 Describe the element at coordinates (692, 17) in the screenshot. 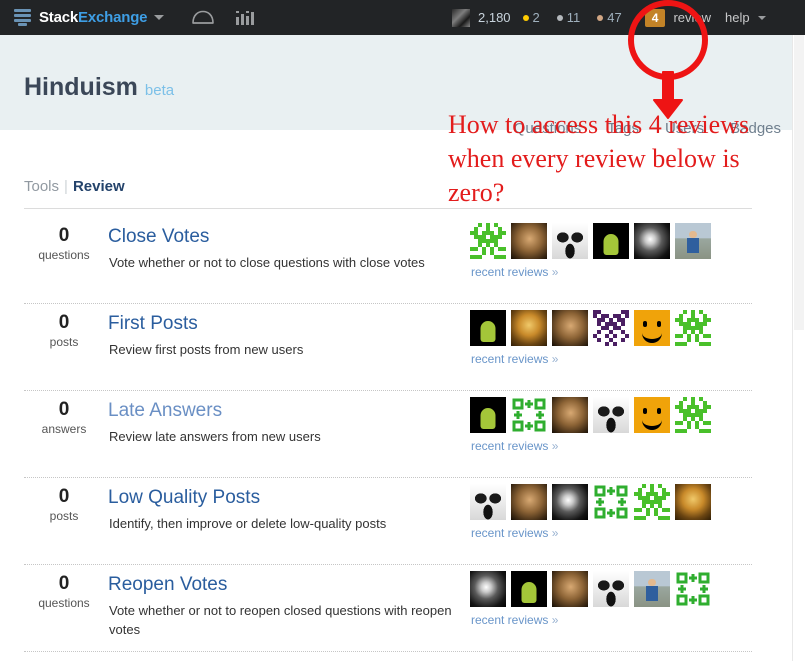

I see `topnav-review-link: review` at that location.